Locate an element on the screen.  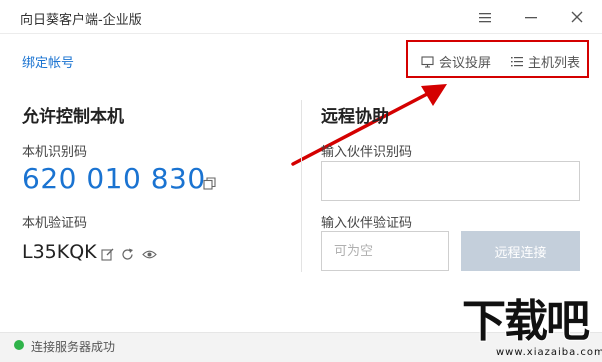
monitor-icon is located at coordinates (427, 61).